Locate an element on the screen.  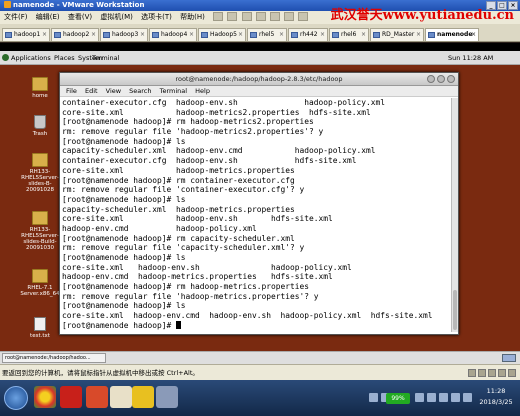
terminal-scrollbar is located at coordinates (454, 215).